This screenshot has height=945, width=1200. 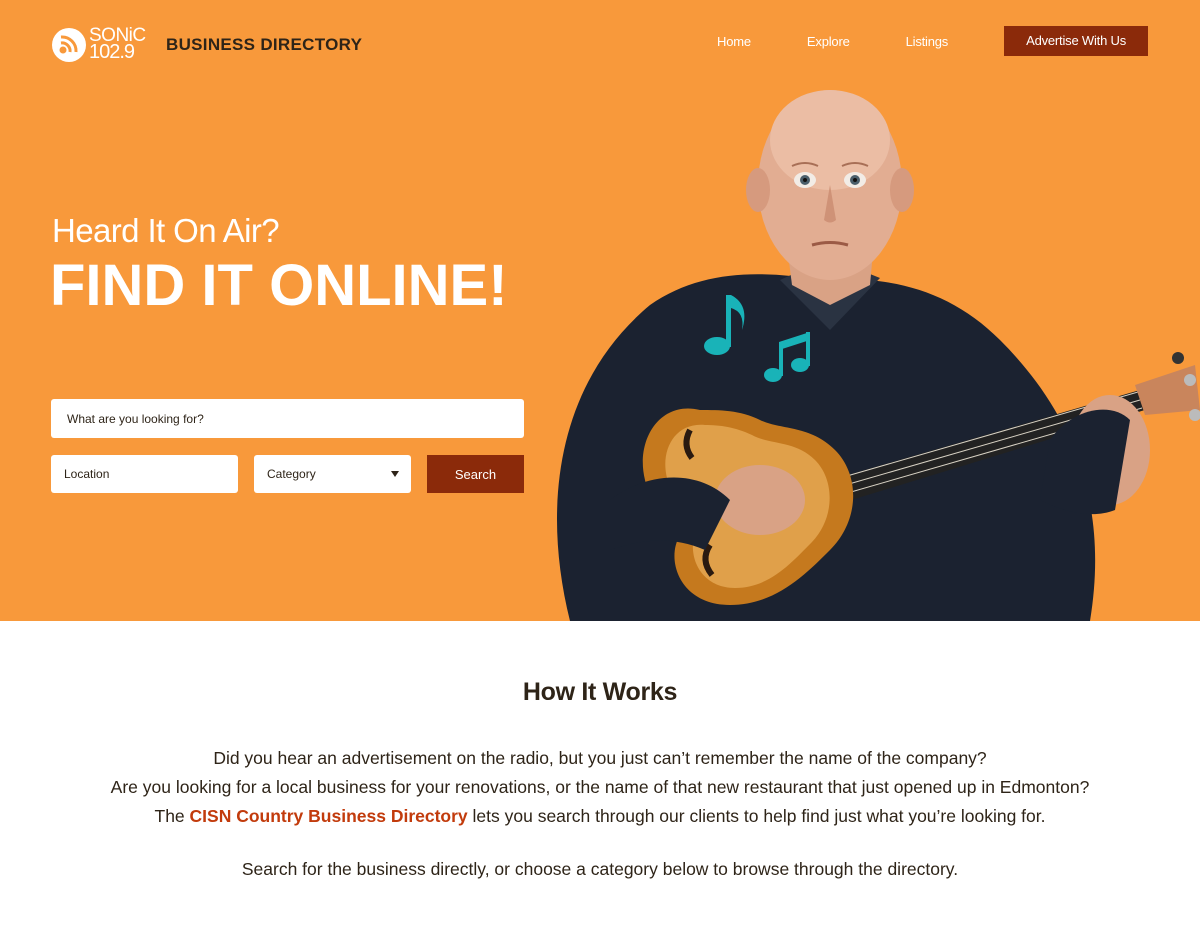 What do you see at coordinates (144, 474) in the screenshot?
I see `location-input` at bounding box center [144, 474].